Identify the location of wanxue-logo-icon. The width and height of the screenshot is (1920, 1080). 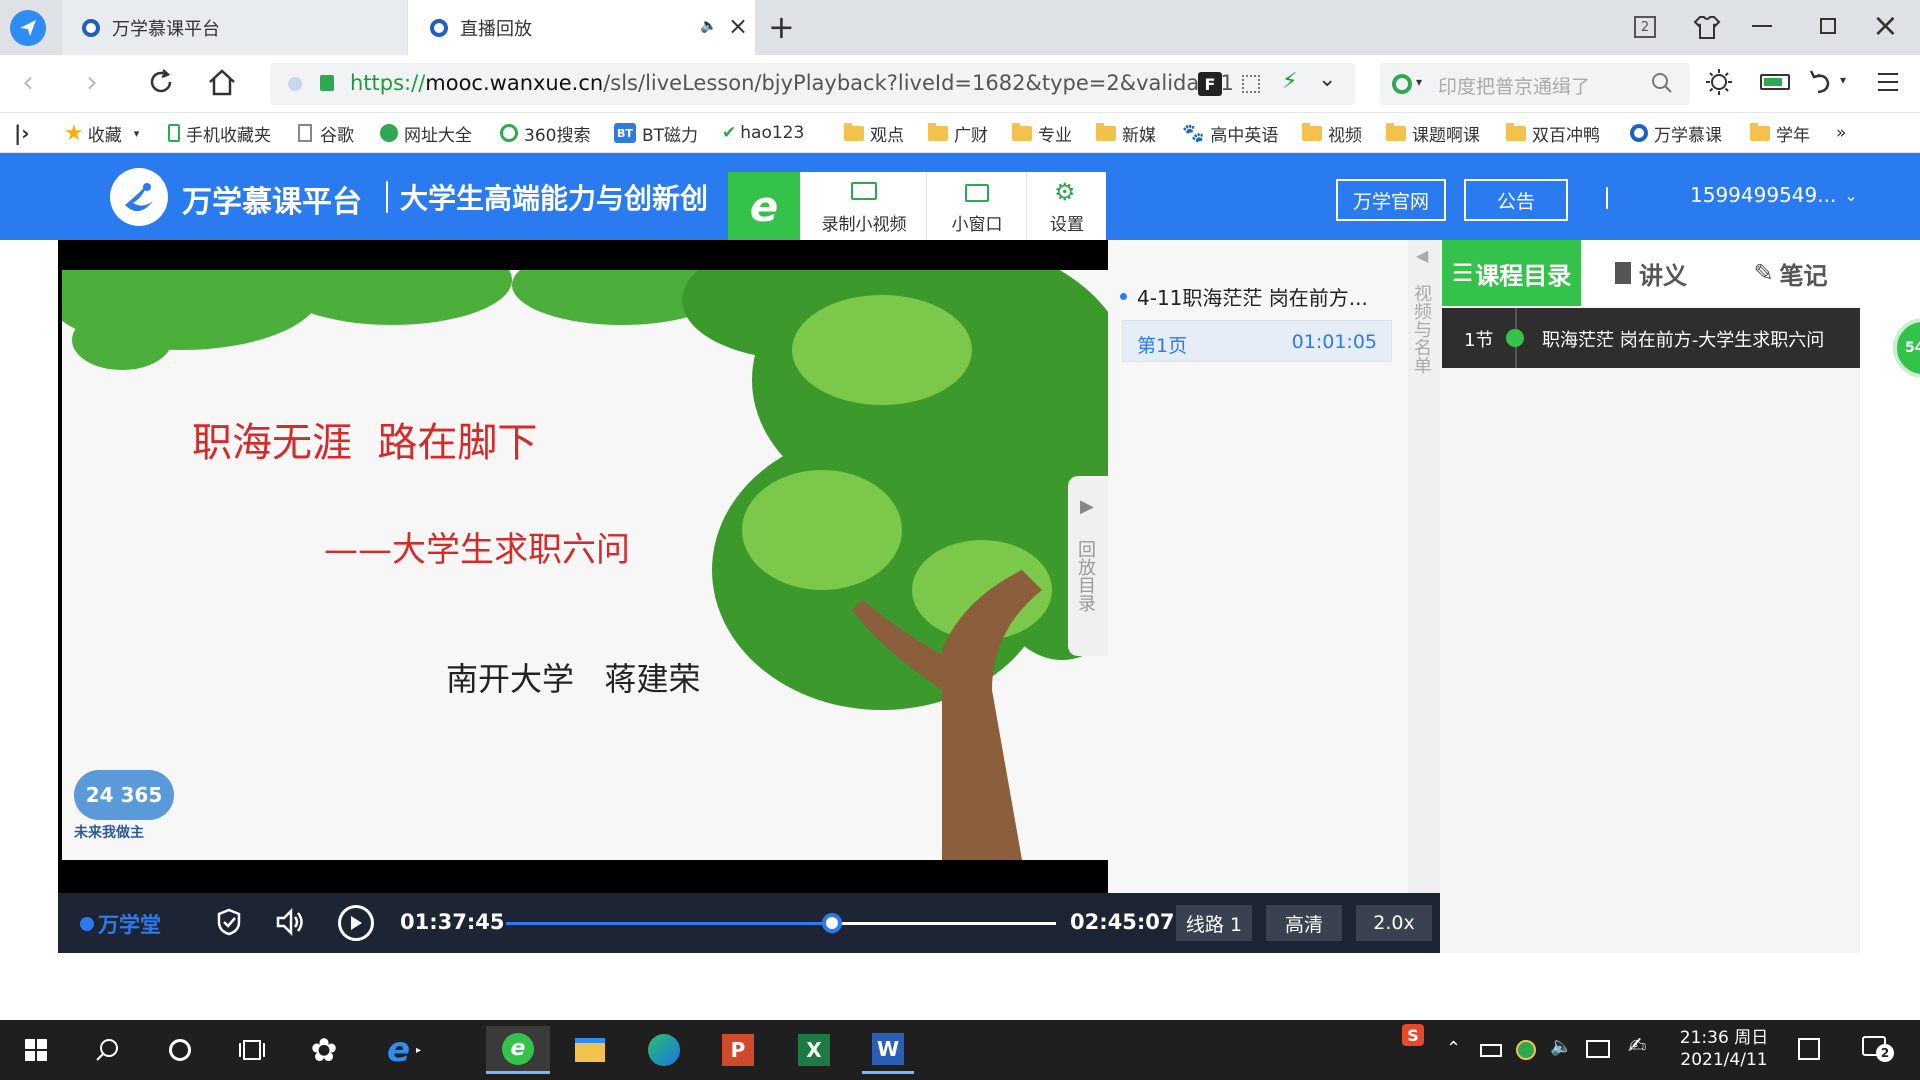
(139, 197).